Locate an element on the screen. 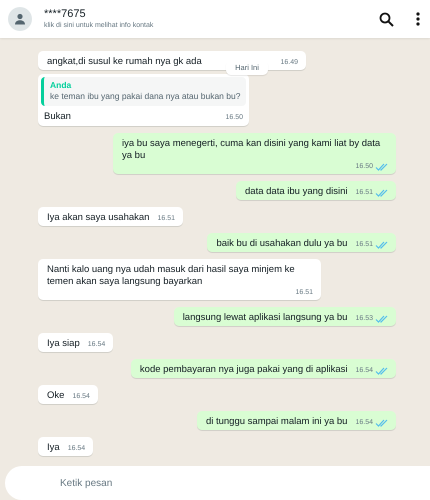 The height and width of the screenshot is (500, 430). message-text: iya bu saya menegerti, cuma kan disini yang kami liat by data ya bu is located at coordinates (252, 150).